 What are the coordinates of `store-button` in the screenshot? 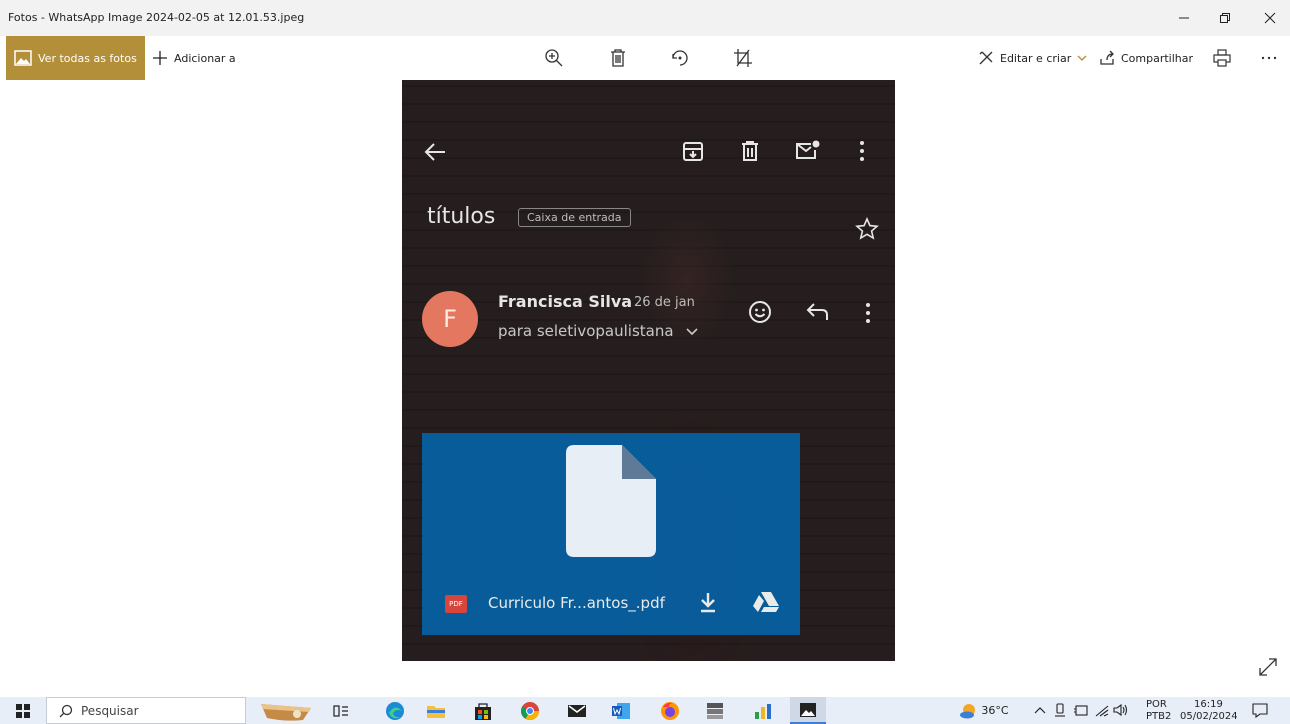 It's located at (483, 710).